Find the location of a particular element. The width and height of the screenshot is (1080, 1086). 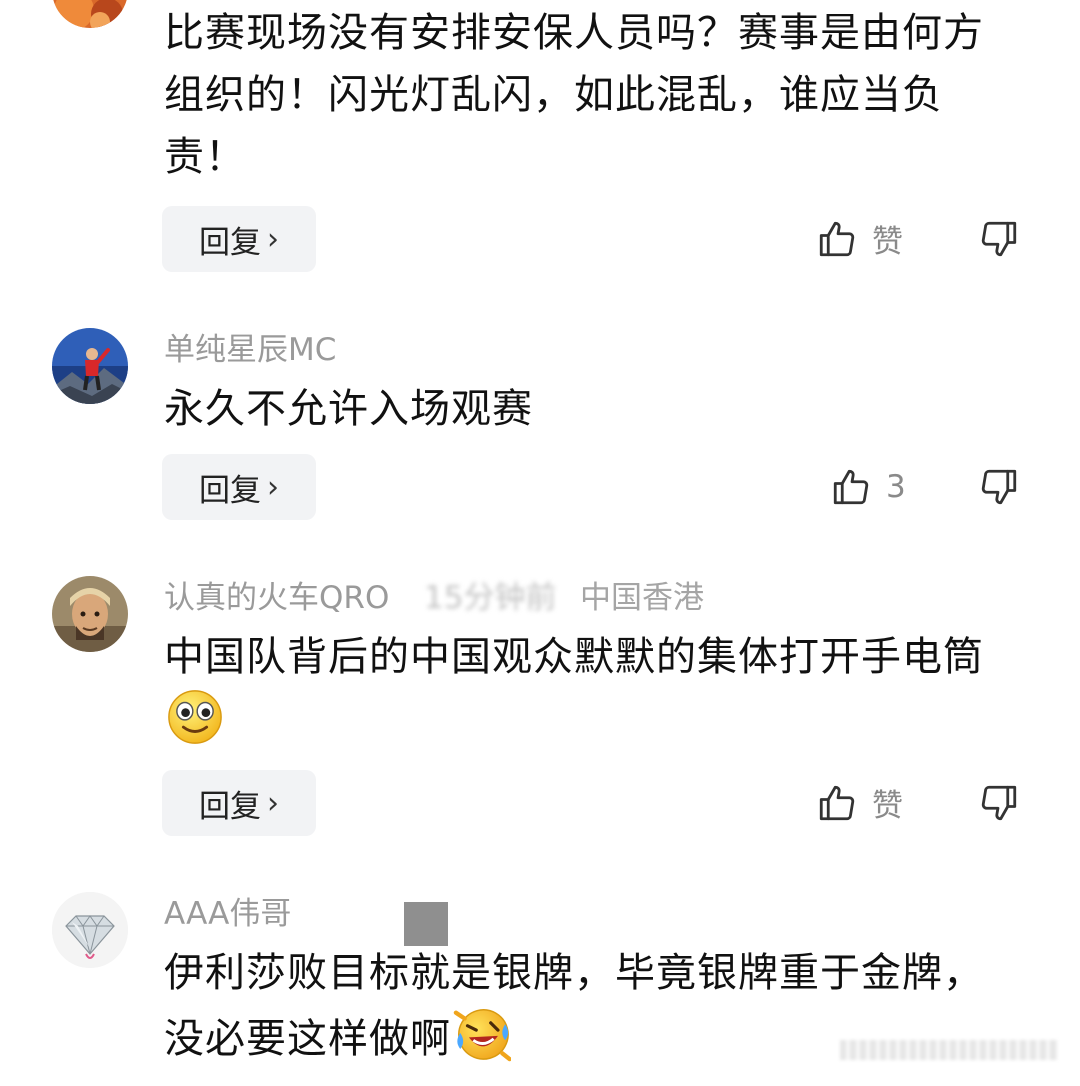

laughing-crying-emoji is located at coordinates (482, 1033).